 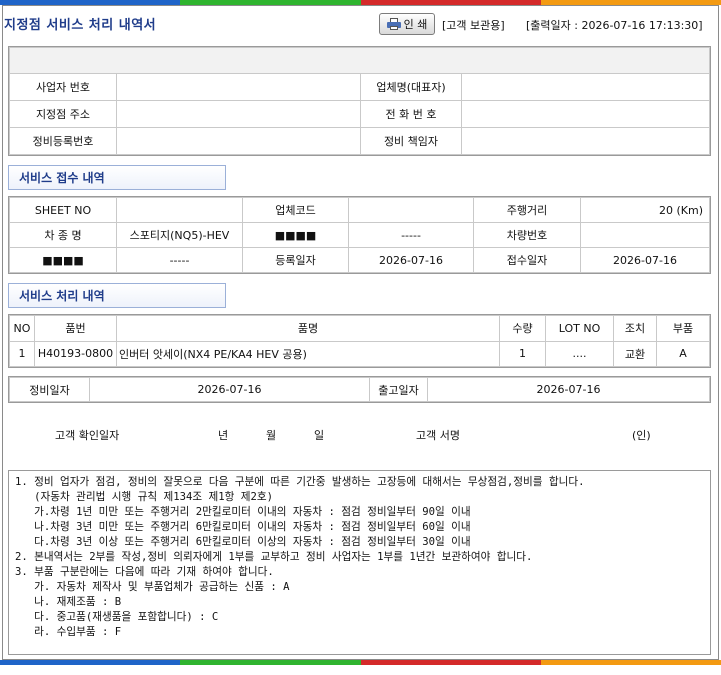 I want to click on note-line: 라. 수입부품 : F, so click(x=68, y=632).